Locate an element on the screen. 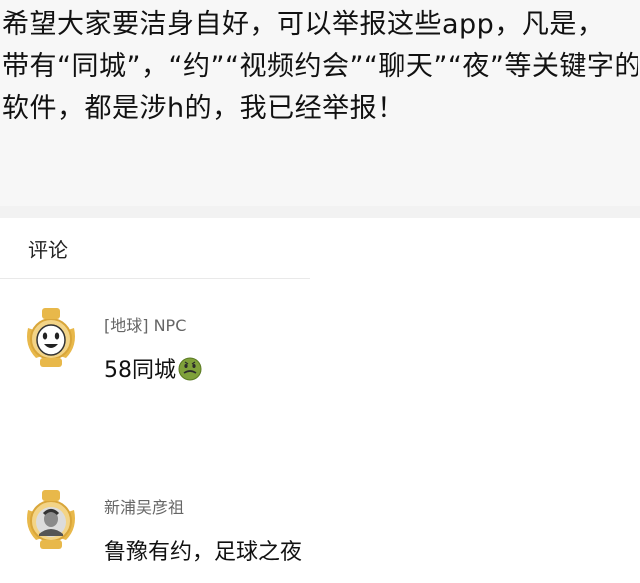 The height and width of the screenshot is (583, 640). nauseated-face-icon is located at coordinates (190, 372).